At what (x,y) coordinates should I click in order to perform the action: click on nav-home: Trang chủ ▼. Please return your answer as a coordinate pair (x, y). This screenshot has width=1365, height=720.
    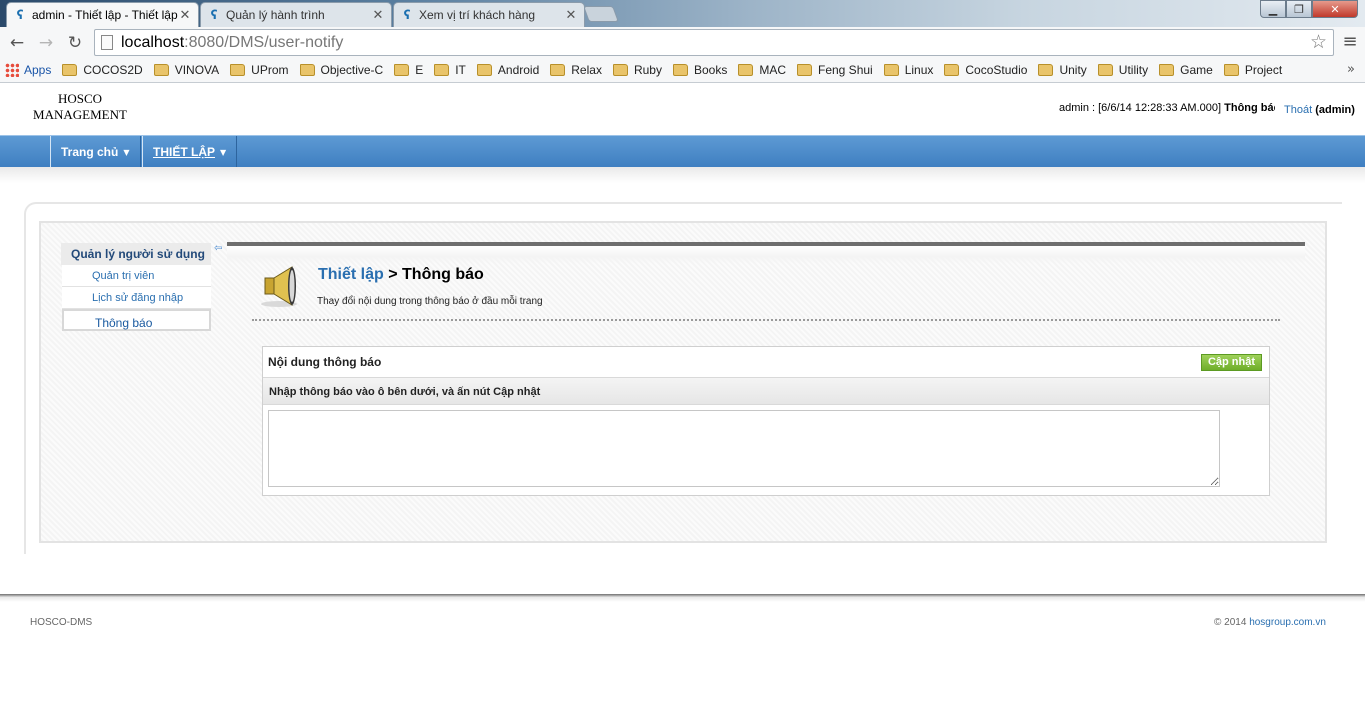
    Looking at the image, I should click on (95, 152).